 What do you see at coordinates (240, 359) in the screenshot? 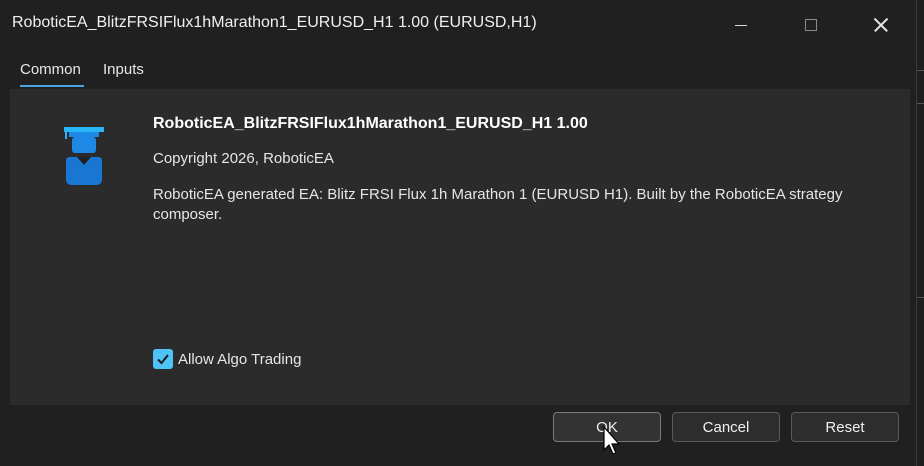
I see `allow-algo-trading-label: Allow Algo Trading` at bounding box center [240, 359].